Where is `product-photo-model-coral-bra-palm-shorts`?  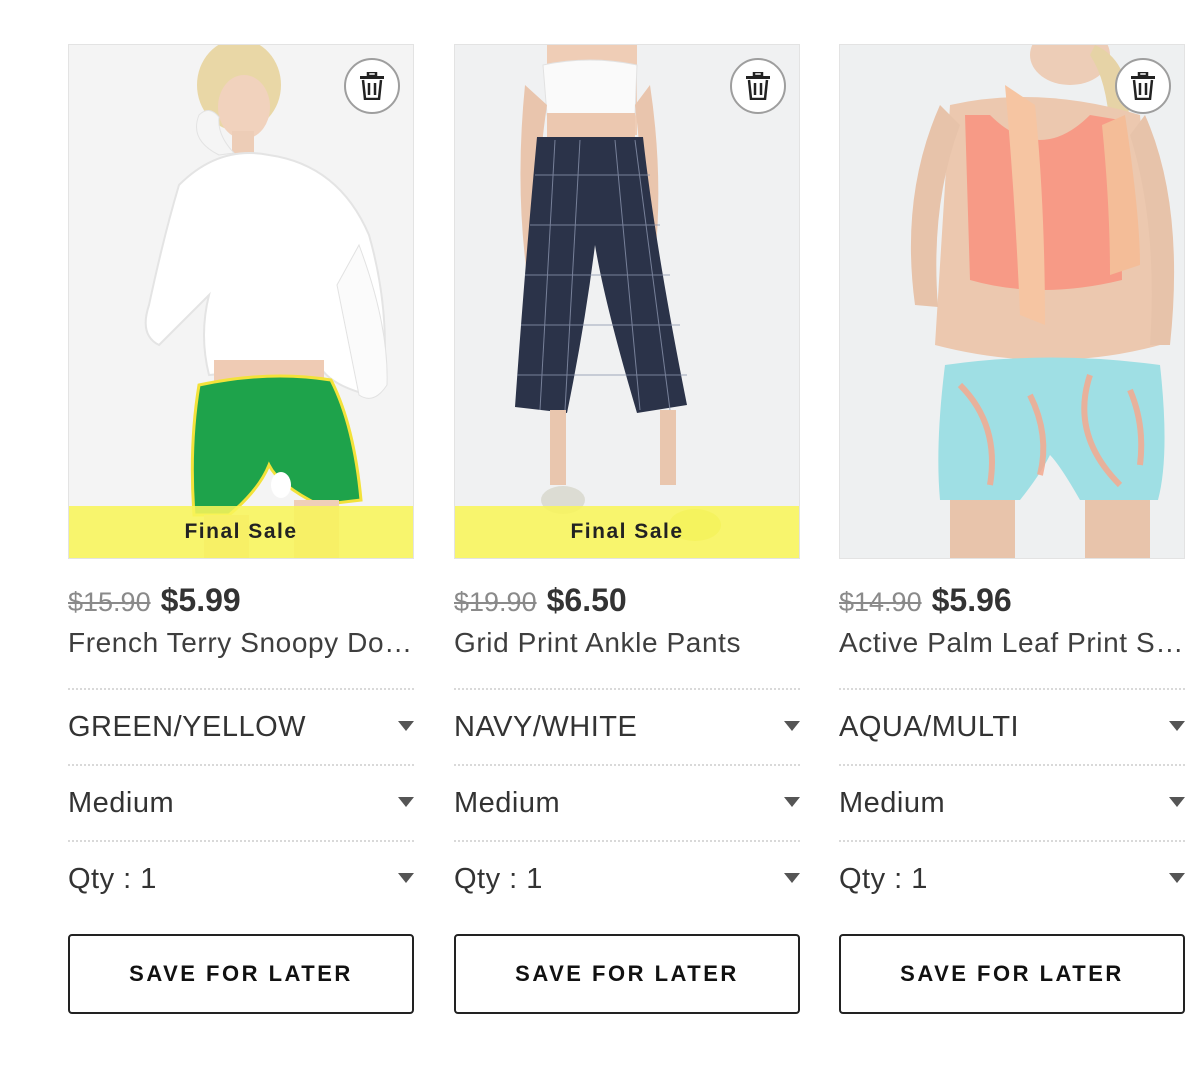 product-photo-model-coral-bra-palm-shorts is located at coordinates (1012, 301).